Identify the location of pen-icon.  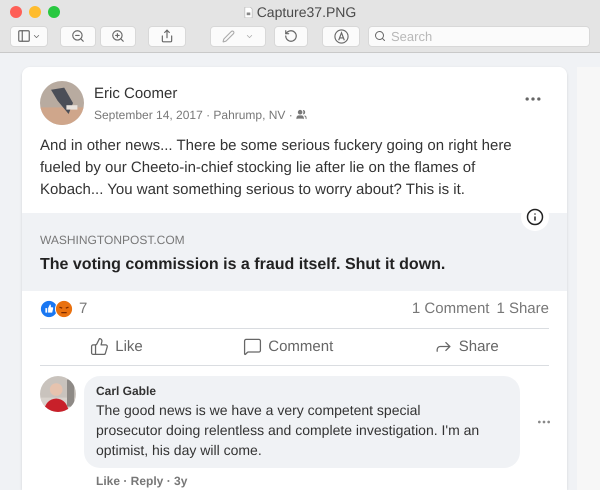
(228, 36).